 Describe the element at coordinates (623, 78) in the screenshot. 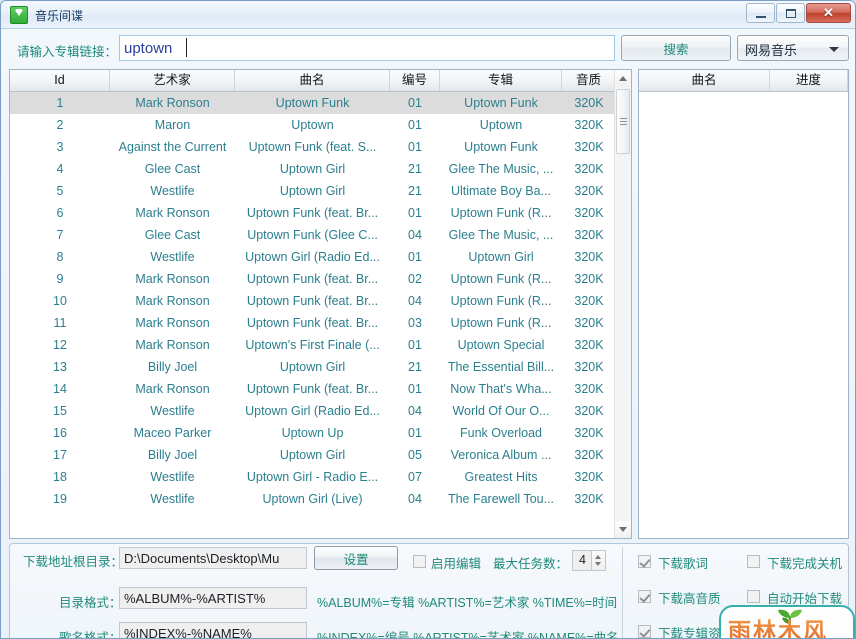

I see `scroll-up-button` at that location.